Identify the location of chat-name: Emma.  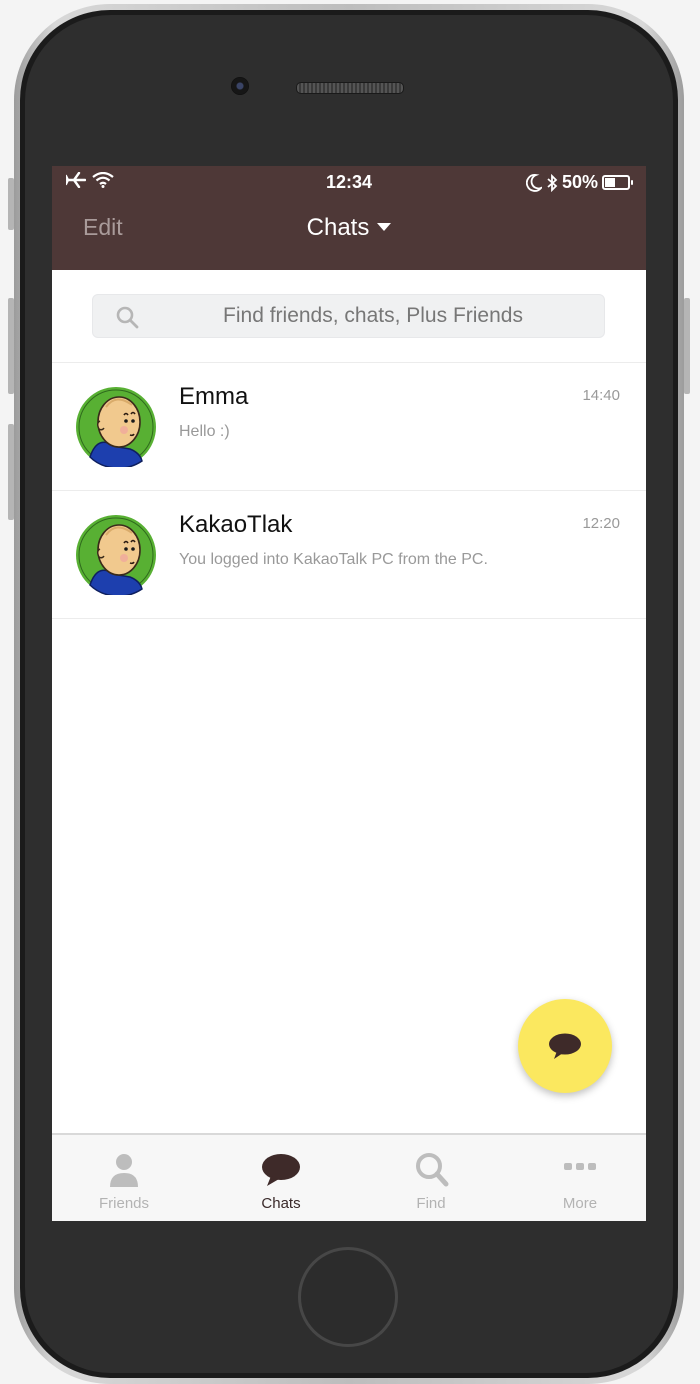
(214, 396).